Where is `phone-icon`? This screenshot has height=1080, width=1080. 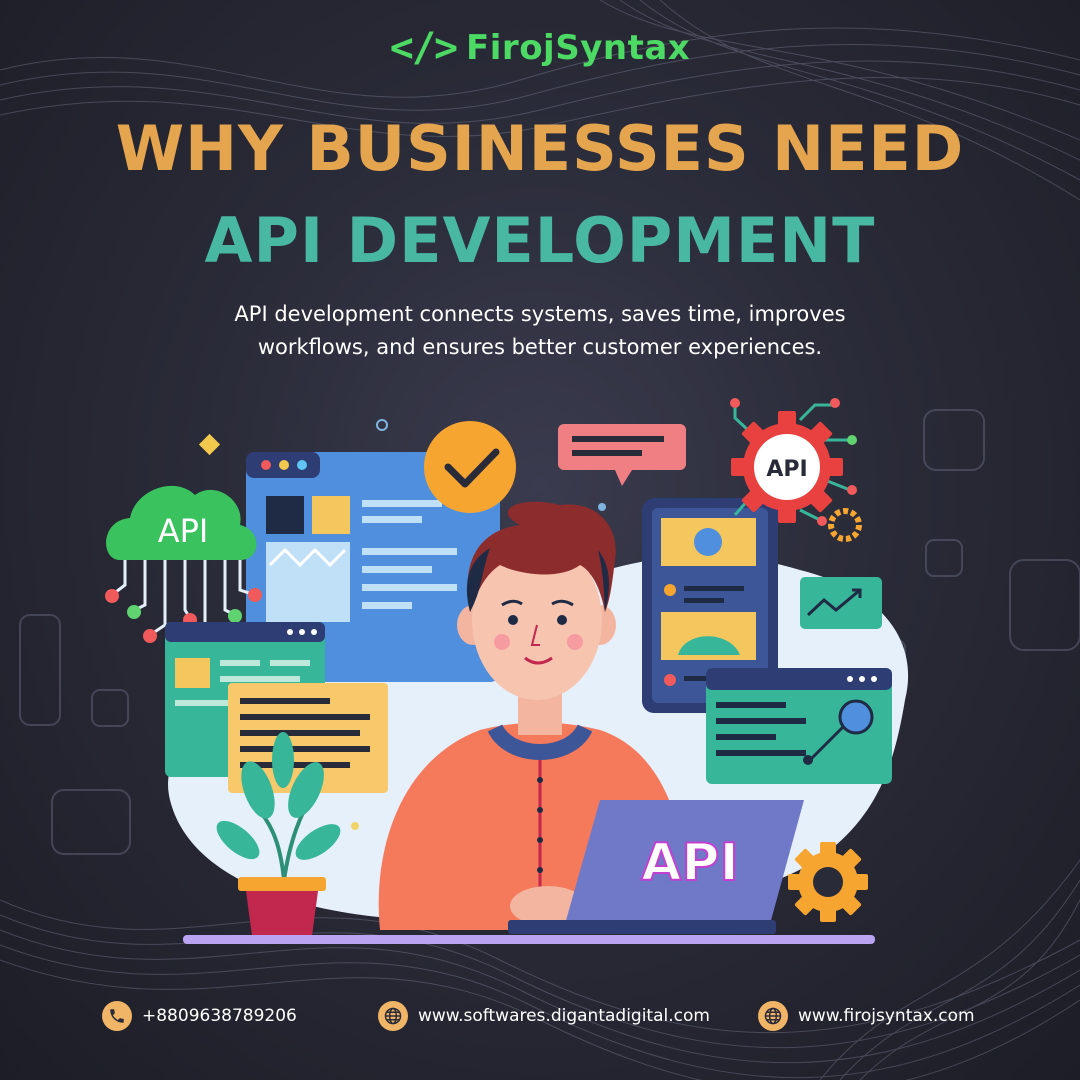 phone-icon is located at coordinates (117, 1016).